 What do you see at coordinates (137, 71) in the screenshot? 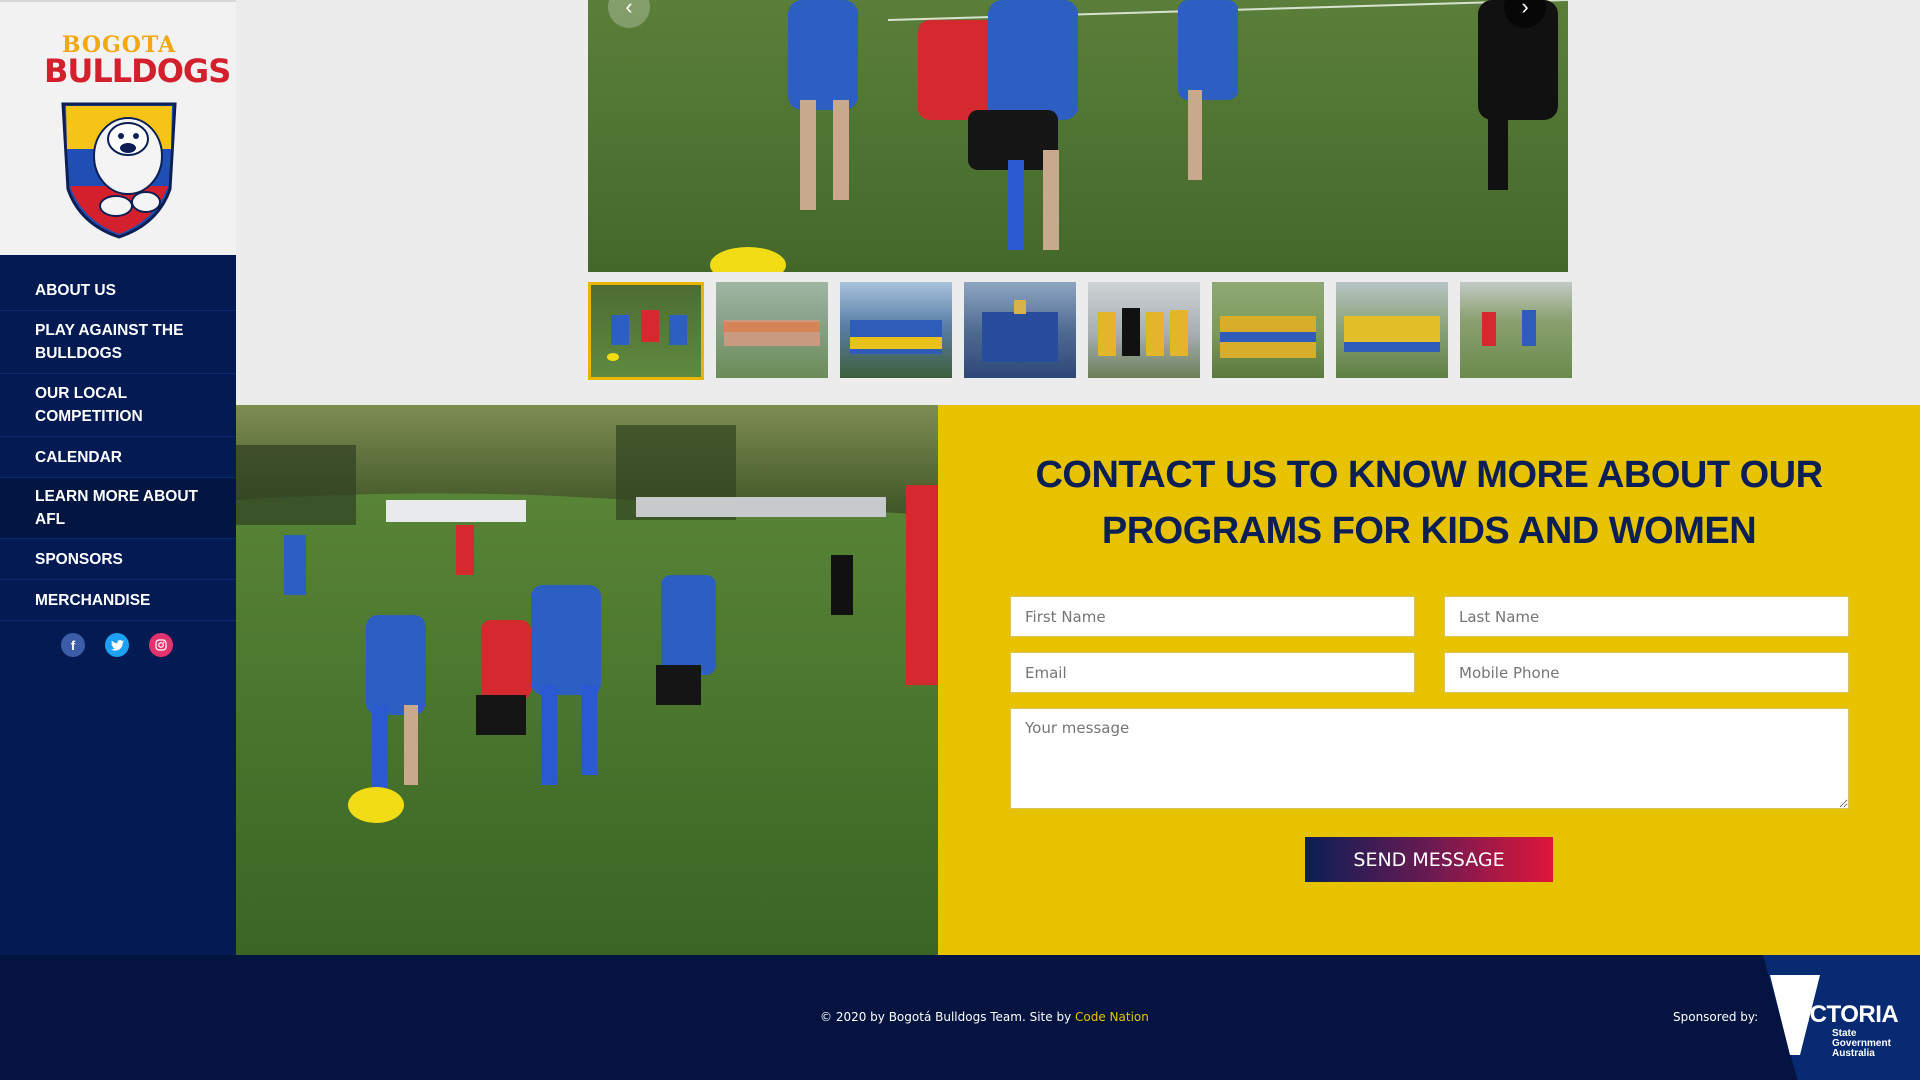
I see `logo-text-main: BULLDOGS` at bounding box center [137, 71].